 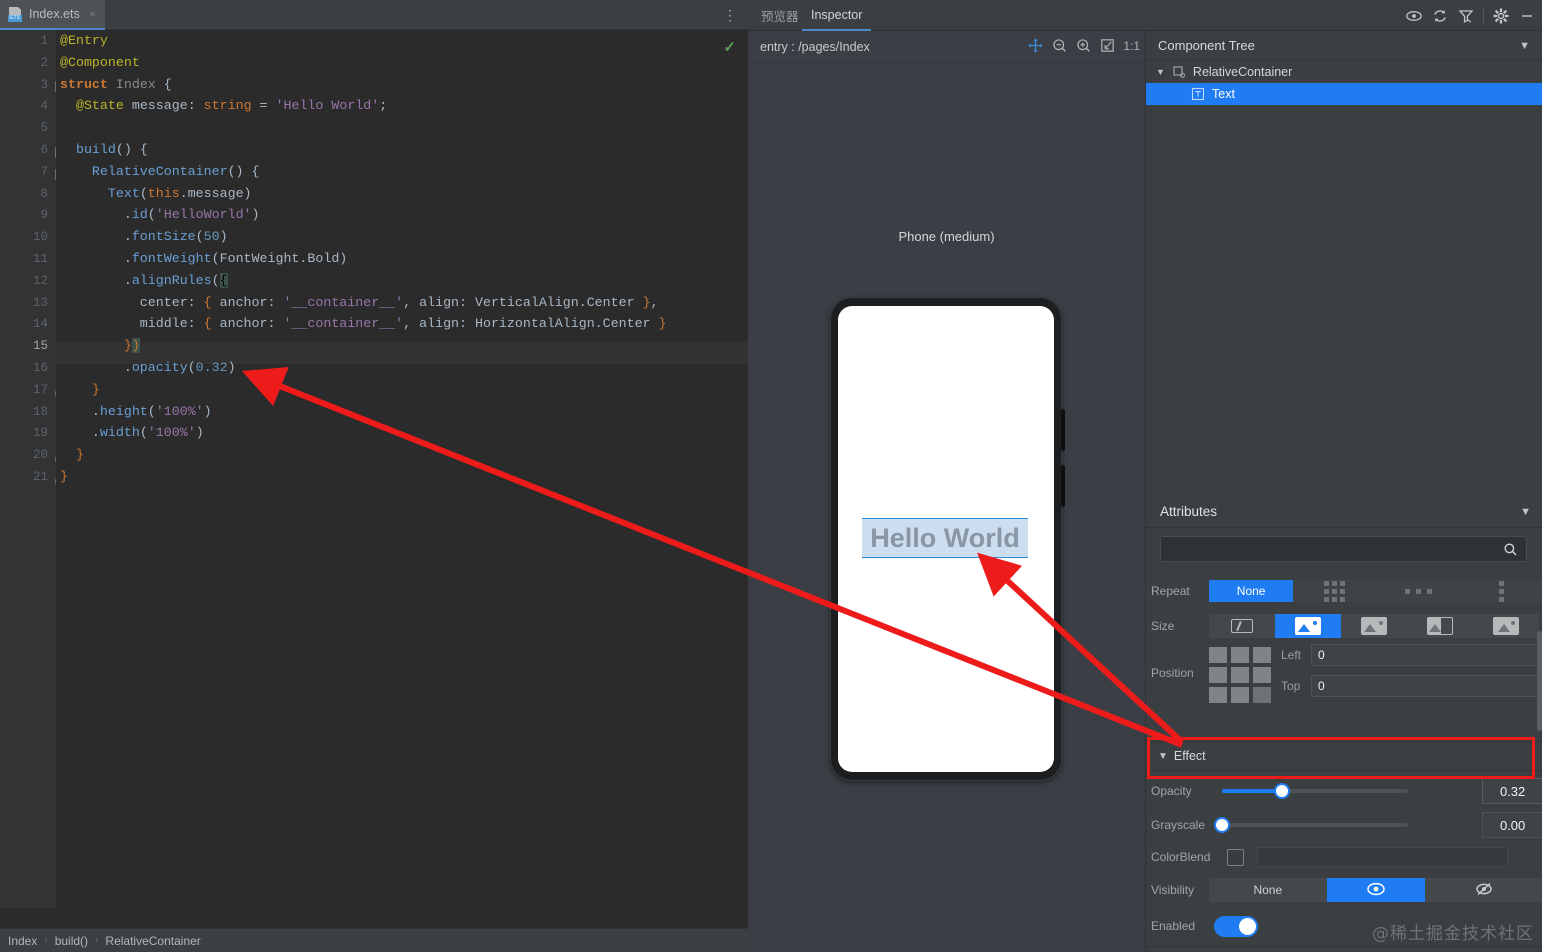 What do you see at coordinates (1170, 591) in the screenshot?
I see `repeat-label: Repeat` at bounding box center [1170, 591].